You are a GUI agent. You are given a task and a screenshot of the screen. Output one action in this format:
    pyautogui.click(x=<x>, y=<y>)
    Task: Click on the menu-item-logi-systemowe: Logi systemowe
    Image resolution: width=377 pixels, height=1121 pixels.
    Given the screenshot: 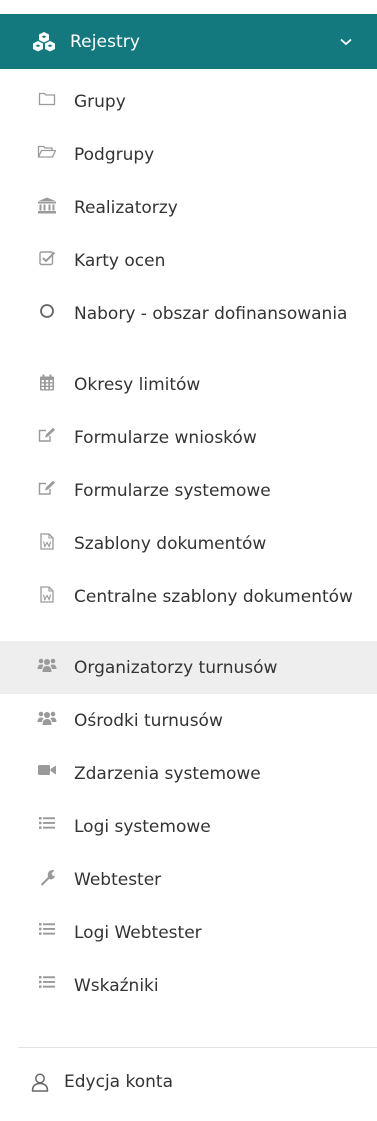 What is the action you would take?
    pyautogui.click(x=188, y=826)
    